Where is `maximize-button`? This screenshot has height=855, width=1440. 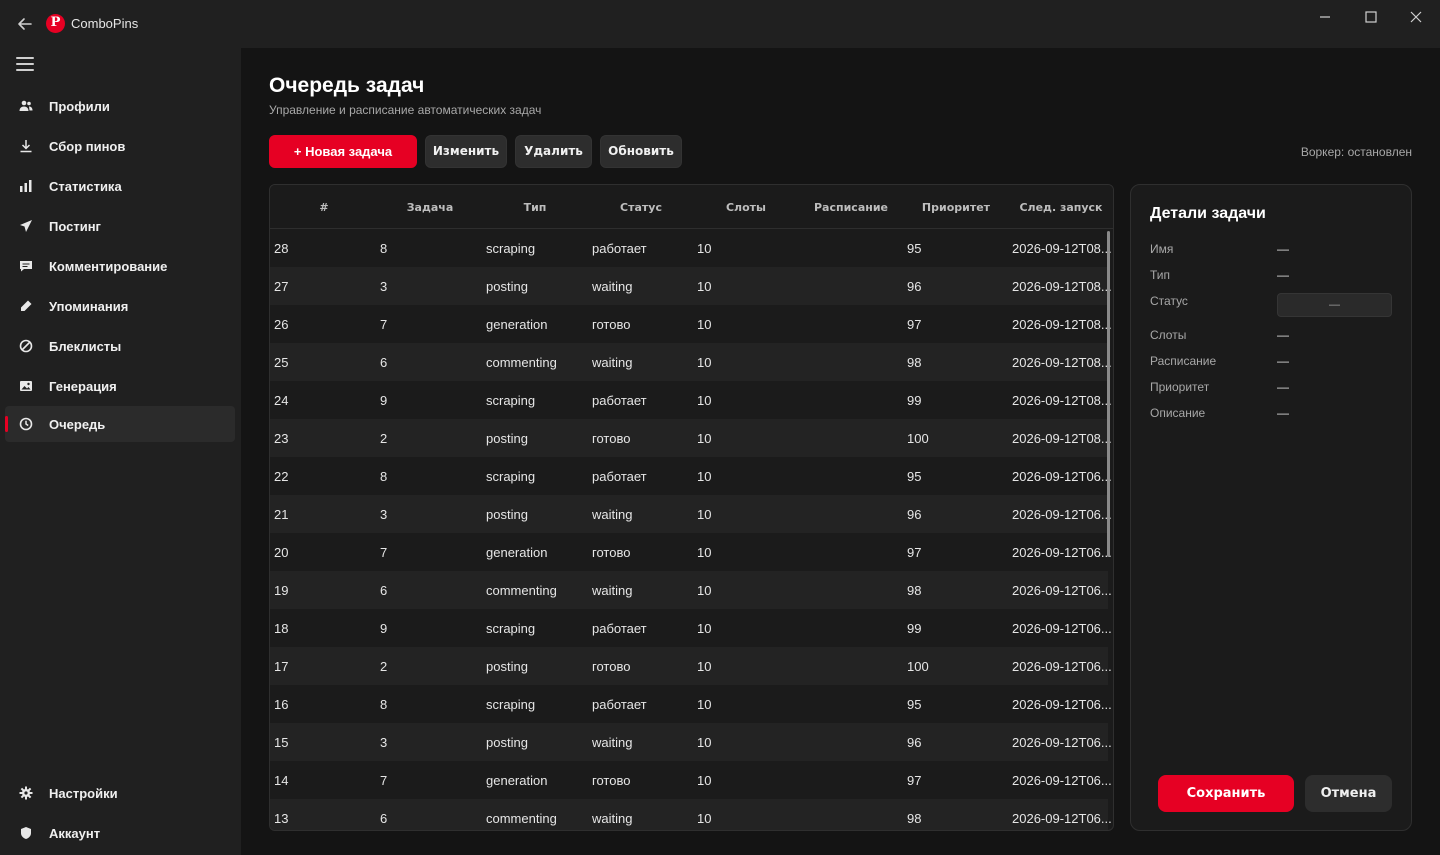
maximize-button is located at coordinates (1371, 17).